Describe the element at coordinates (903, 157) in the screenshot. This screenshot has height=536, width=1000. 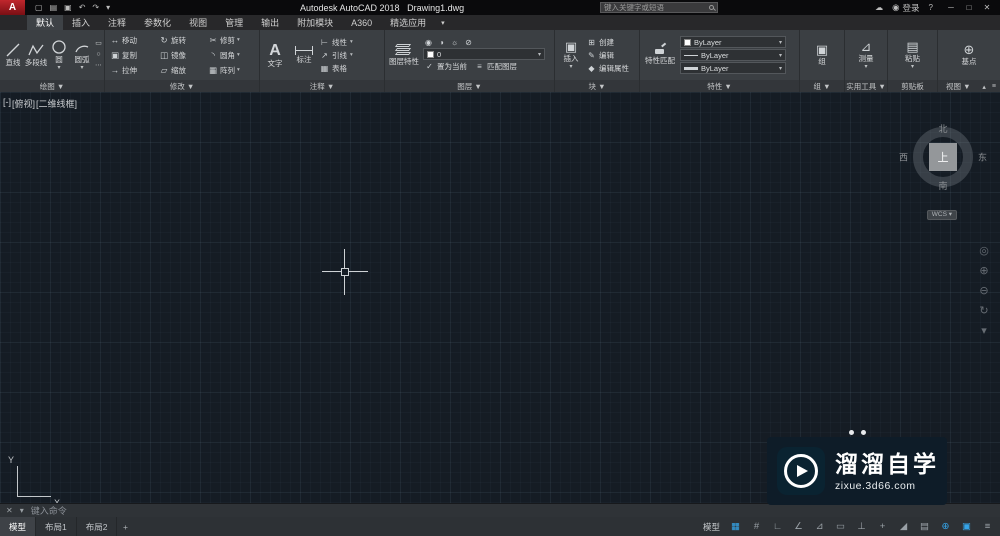
I see `viewcube-west: 西` at that location.